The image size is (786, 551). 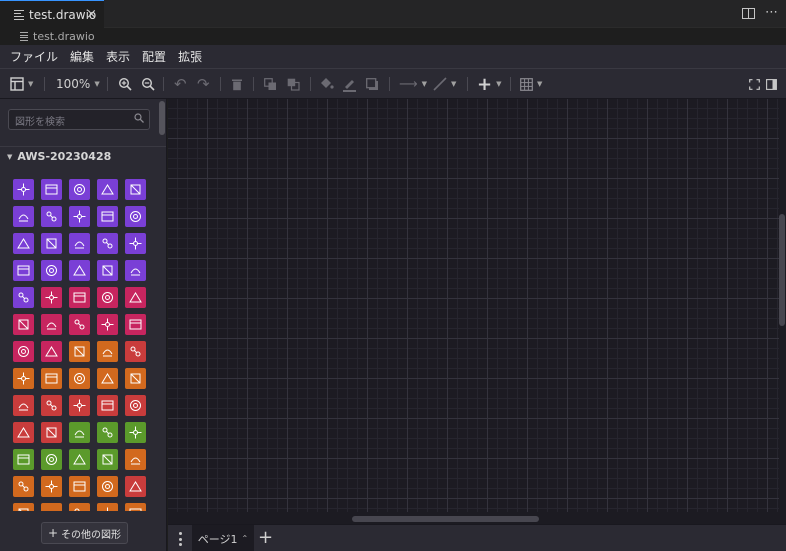 I want to click on horizontal-scroll-thumb, so click(x=445, y=519).